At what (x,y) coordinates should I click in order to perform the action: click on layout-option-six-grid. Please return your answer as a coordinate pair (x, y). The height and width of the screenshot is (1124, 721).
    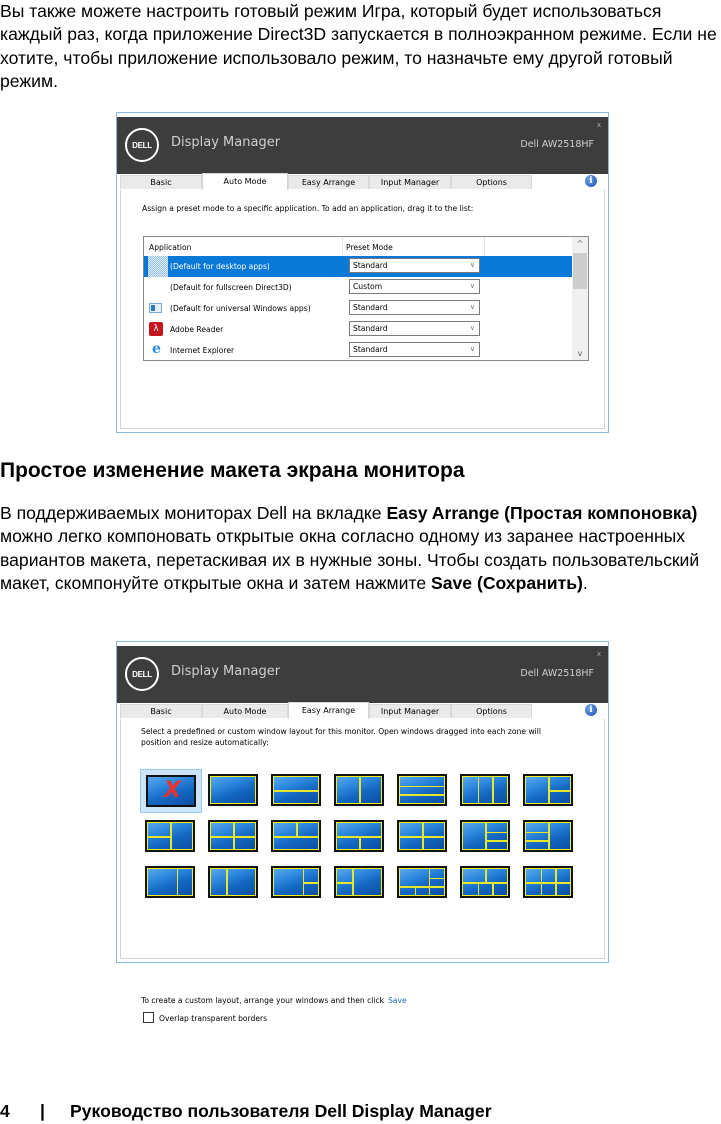
    Looking at the image, I should click on (548, 882).